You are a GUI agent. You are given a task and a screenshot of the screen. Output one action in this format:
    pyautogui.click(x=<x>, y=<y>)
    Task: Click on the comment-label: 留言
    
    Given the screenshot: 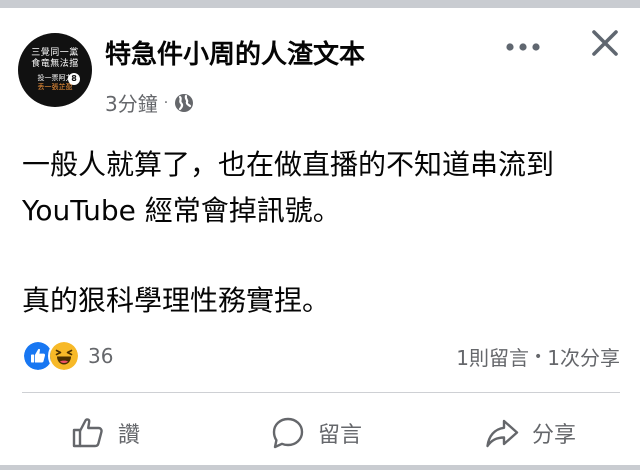 What is the action you would take?
    pyautogui.click(x=340, y=435)
    